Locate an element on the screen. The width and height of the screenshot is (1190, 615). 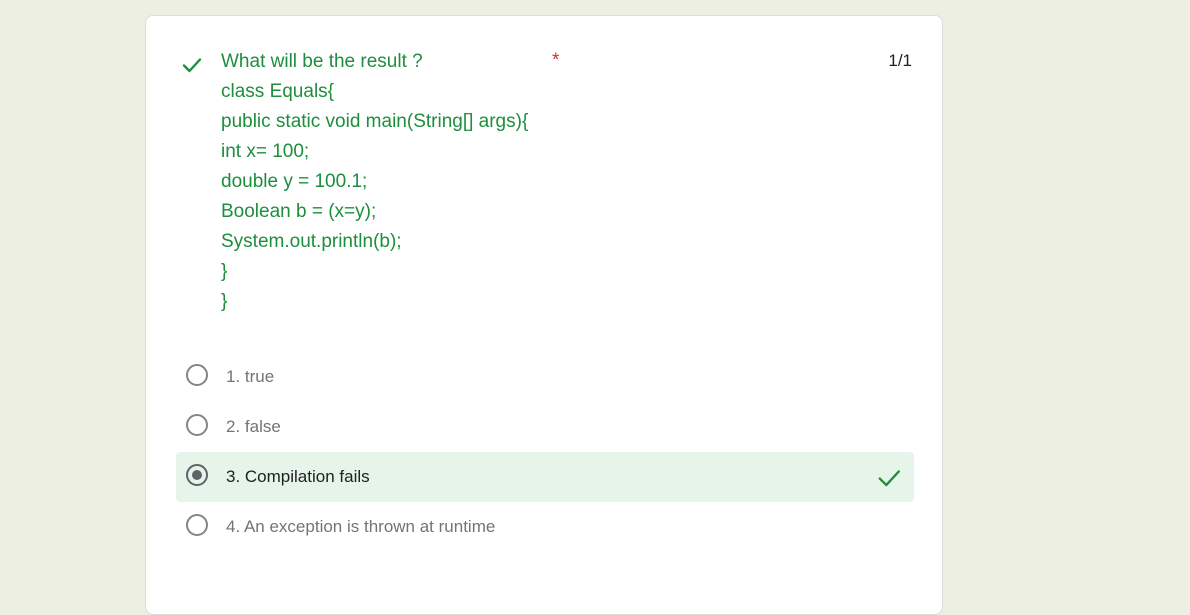
option-label: 2. false is located at coordinates (253, 426).